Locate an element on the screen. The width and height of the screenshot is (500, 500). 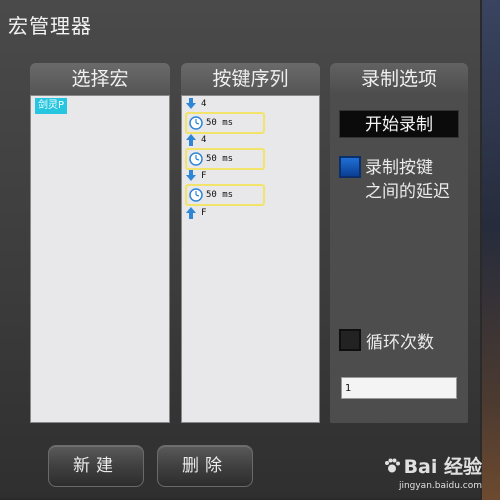
delete-macro-button: 删除 is located at coordinates (205, 466).